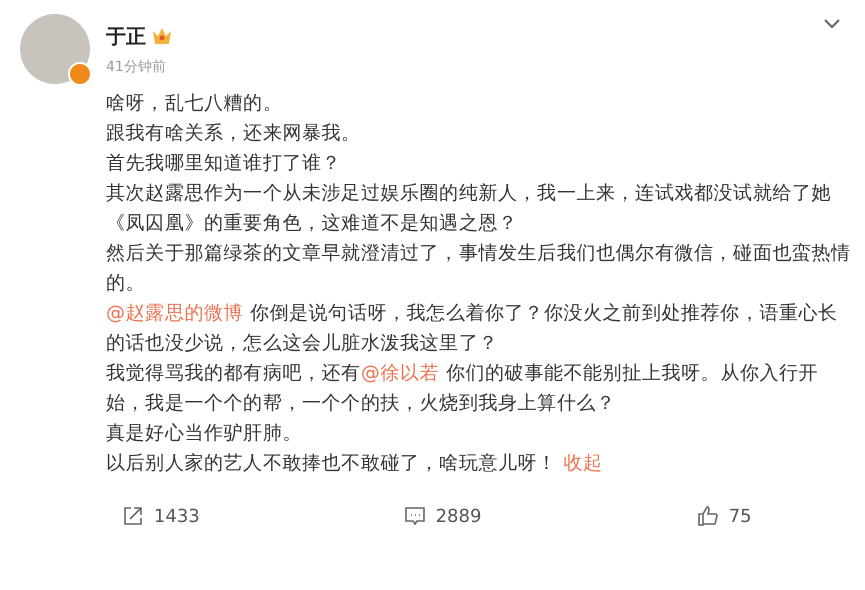 The height and width of the screenshot is (590, 865). I want to click on post-text: 我觉得骂我的都有病吧，还有@徐以若 你们的破事能不能别扯上我呀。从你入行开始，我是一个个的帮，一个个的扶，火烧到我身上算什么？, so click(463, 388).